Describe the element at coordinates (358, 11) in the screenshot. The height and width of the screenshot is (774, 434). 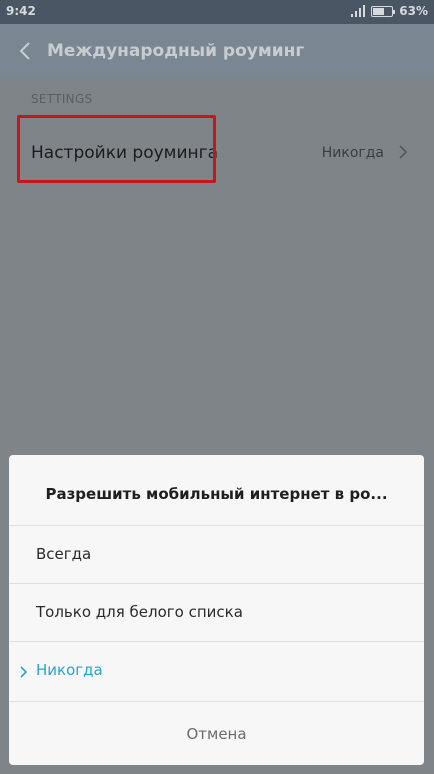
I see `signal-icon` at that location.